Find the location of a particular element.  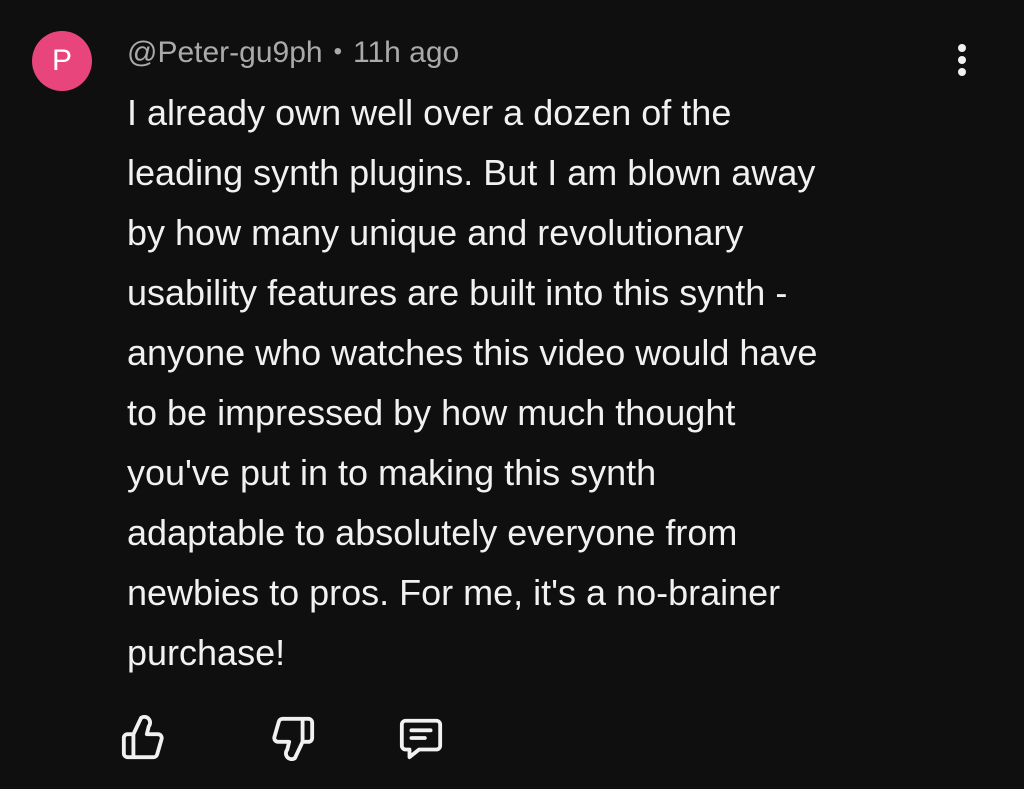

thumbs-down-icon is located at coordinates (293, 738).